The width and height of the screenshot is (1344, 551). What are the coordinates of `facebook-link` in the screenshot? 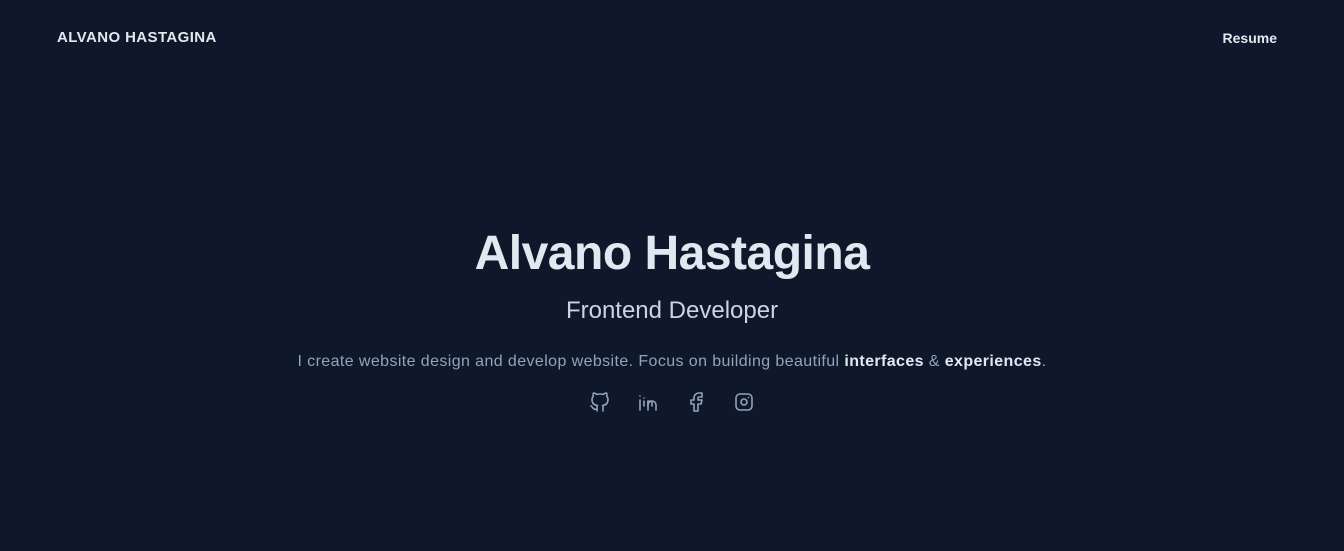 It's located at (696, 402).